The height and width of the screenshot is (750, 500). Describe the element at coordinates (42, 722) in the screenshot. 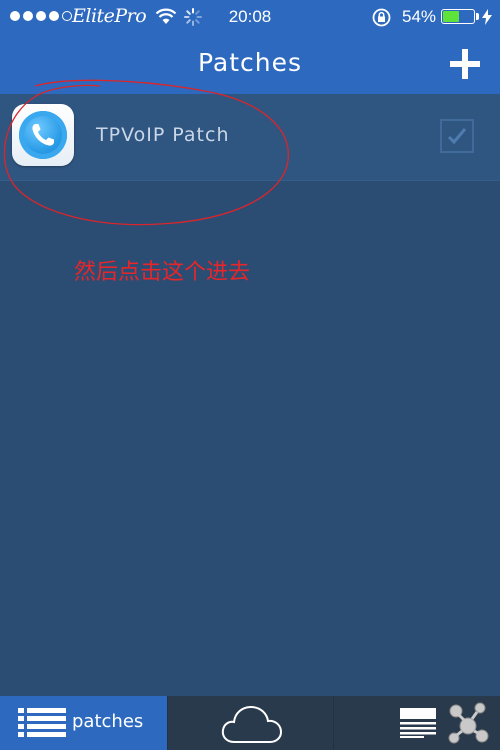

I see `list-icon` at that location.